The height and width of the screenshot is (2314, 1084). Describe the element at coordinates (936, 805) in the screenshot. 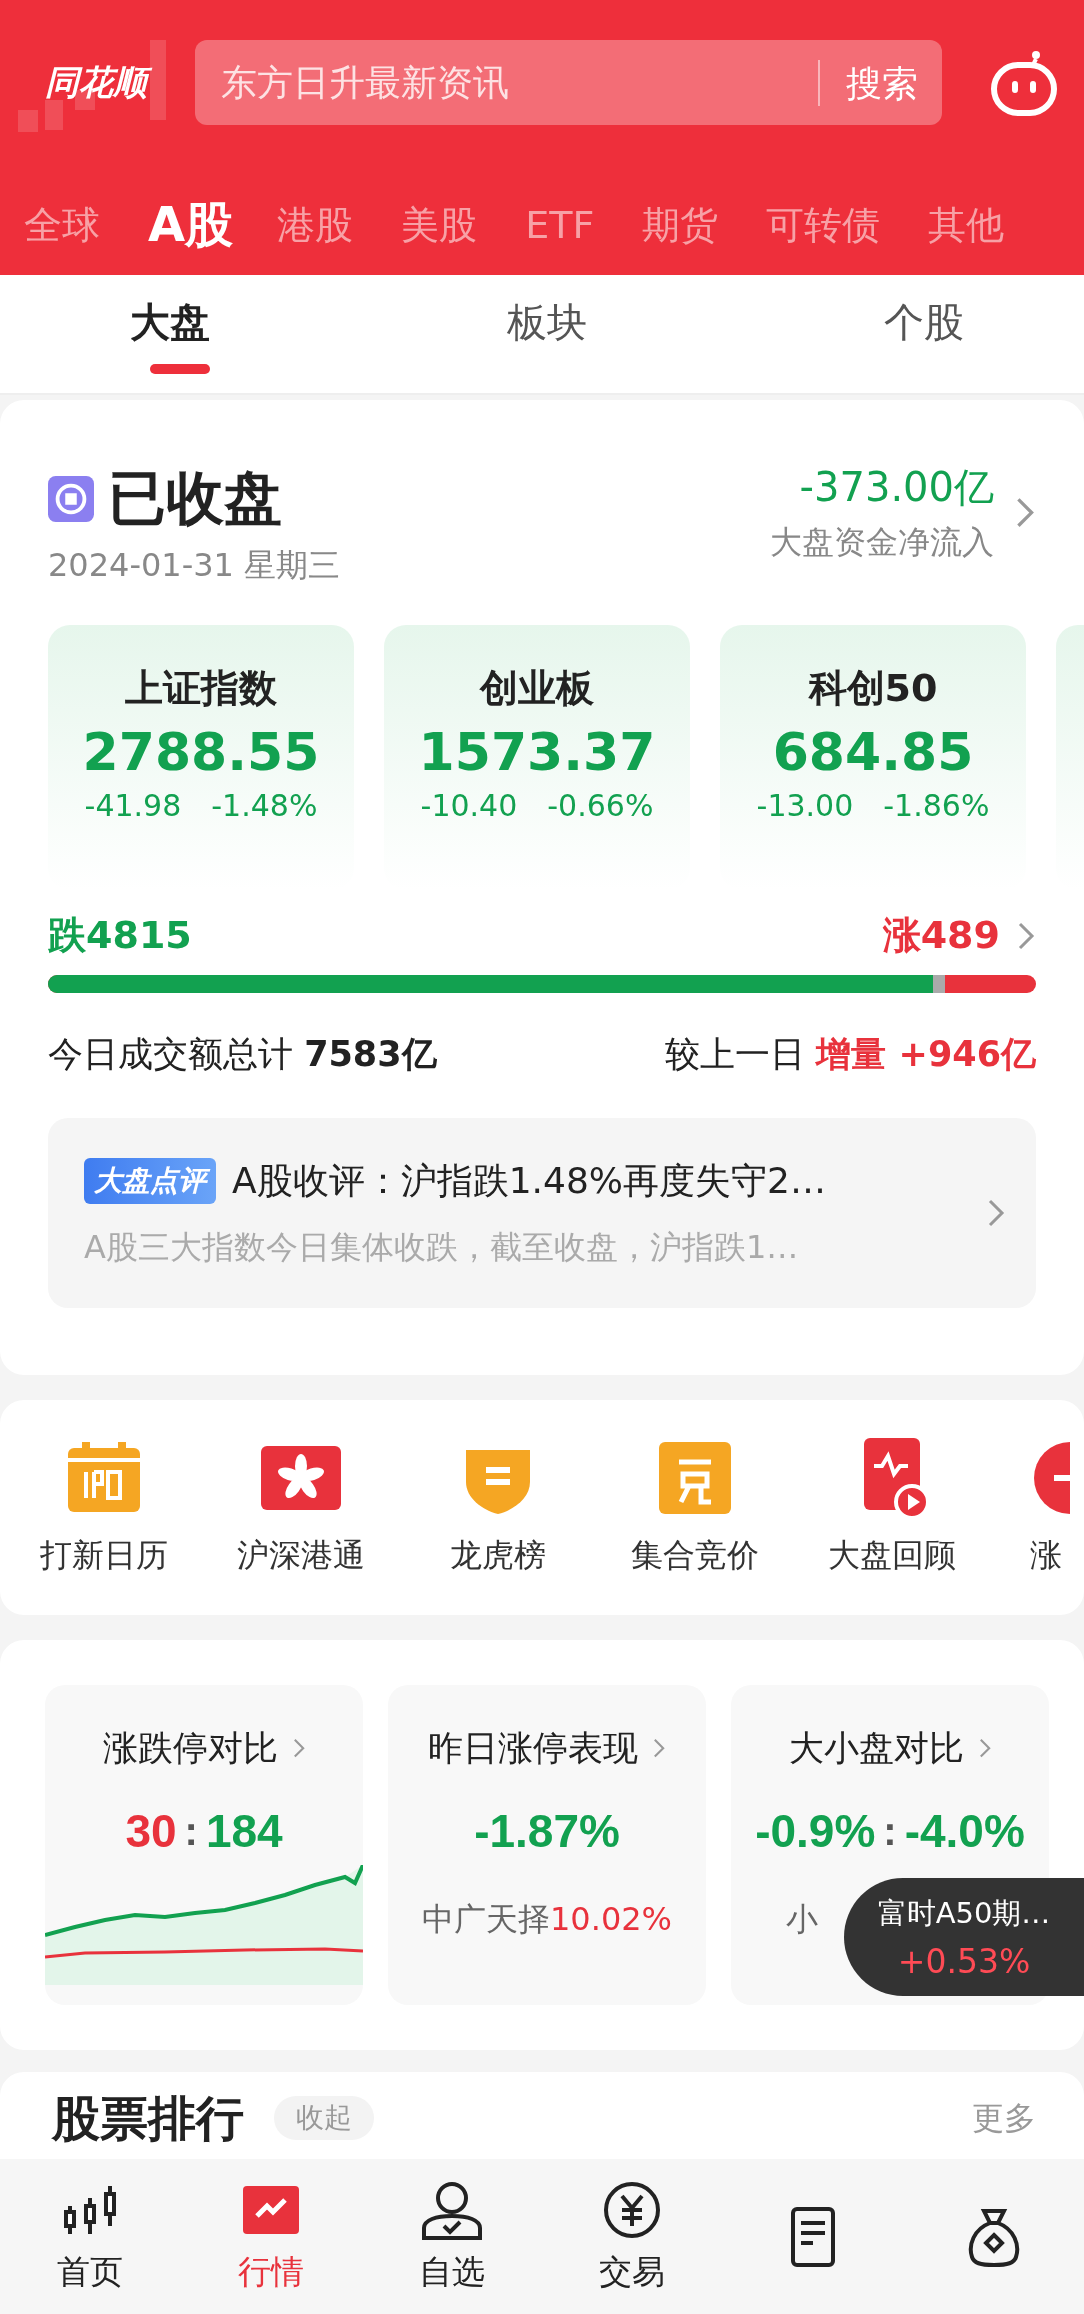

I see `index-percent: -1.86%` at that location.